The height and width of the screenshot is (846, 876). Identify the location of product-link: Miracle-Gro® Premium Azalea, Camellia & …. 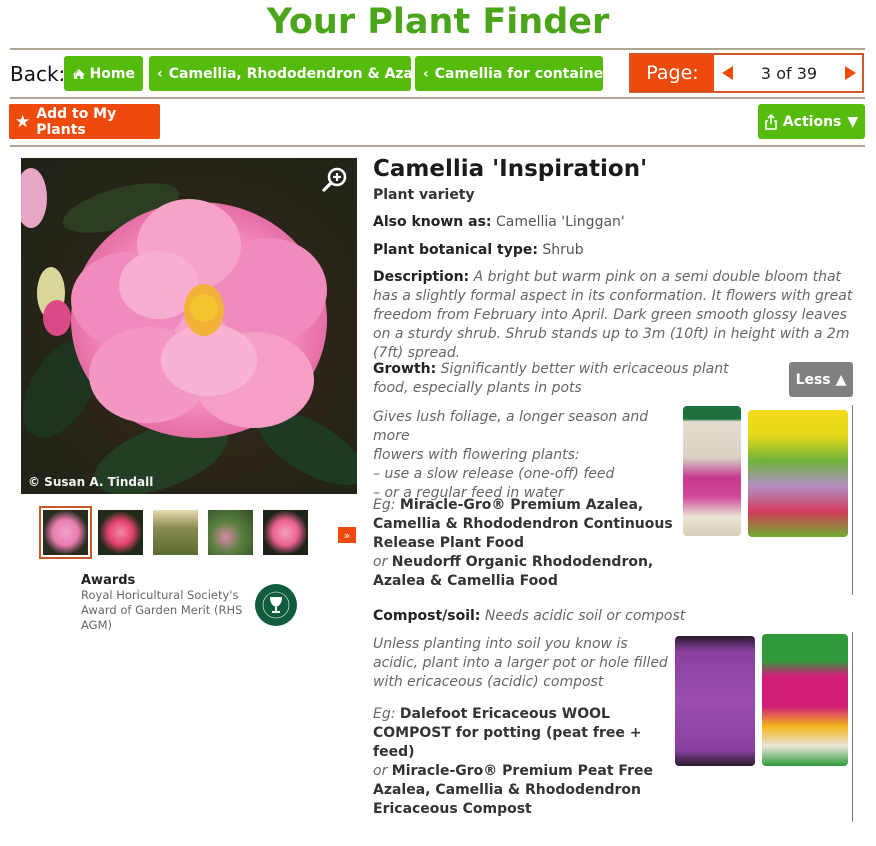
(523, 524).